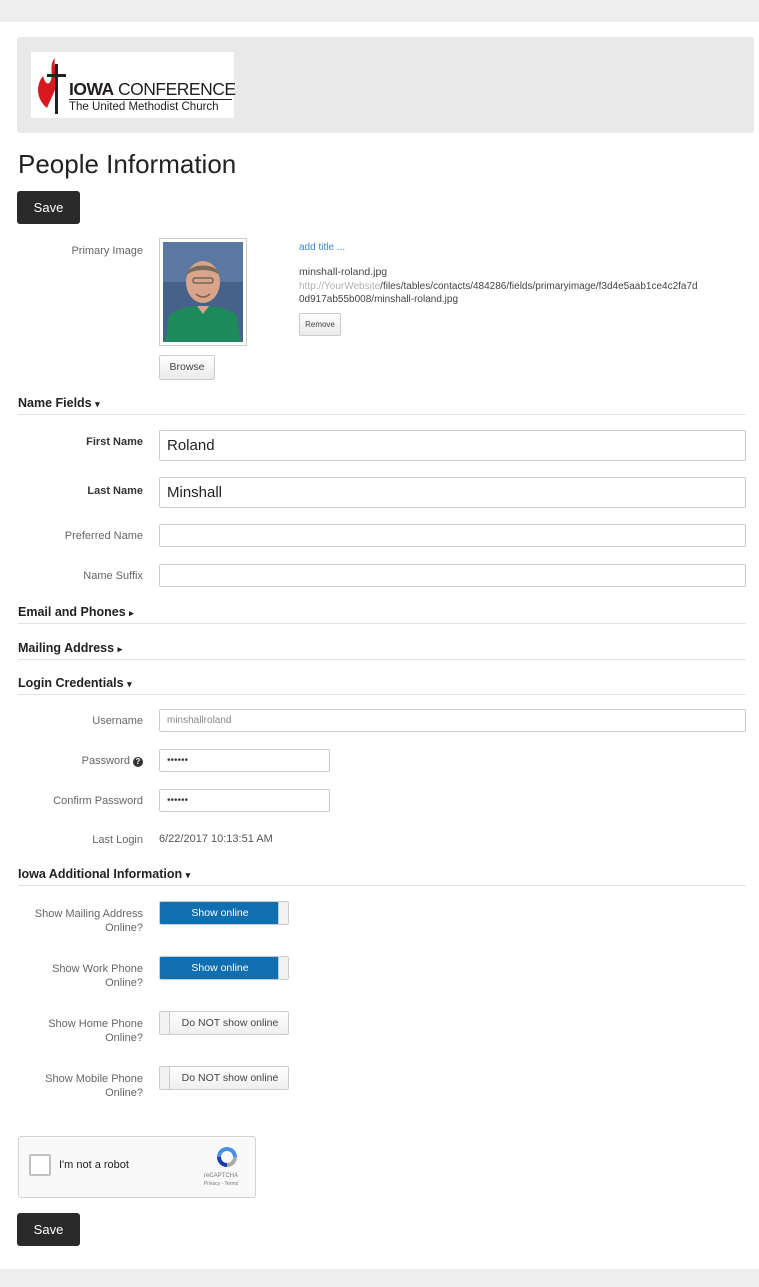  What do you see at coordinates (221, 1184) in the screenshot?
I see `recaptcha-privacy-terms: Privacy - Terms` at bounding box center [221, 1184].